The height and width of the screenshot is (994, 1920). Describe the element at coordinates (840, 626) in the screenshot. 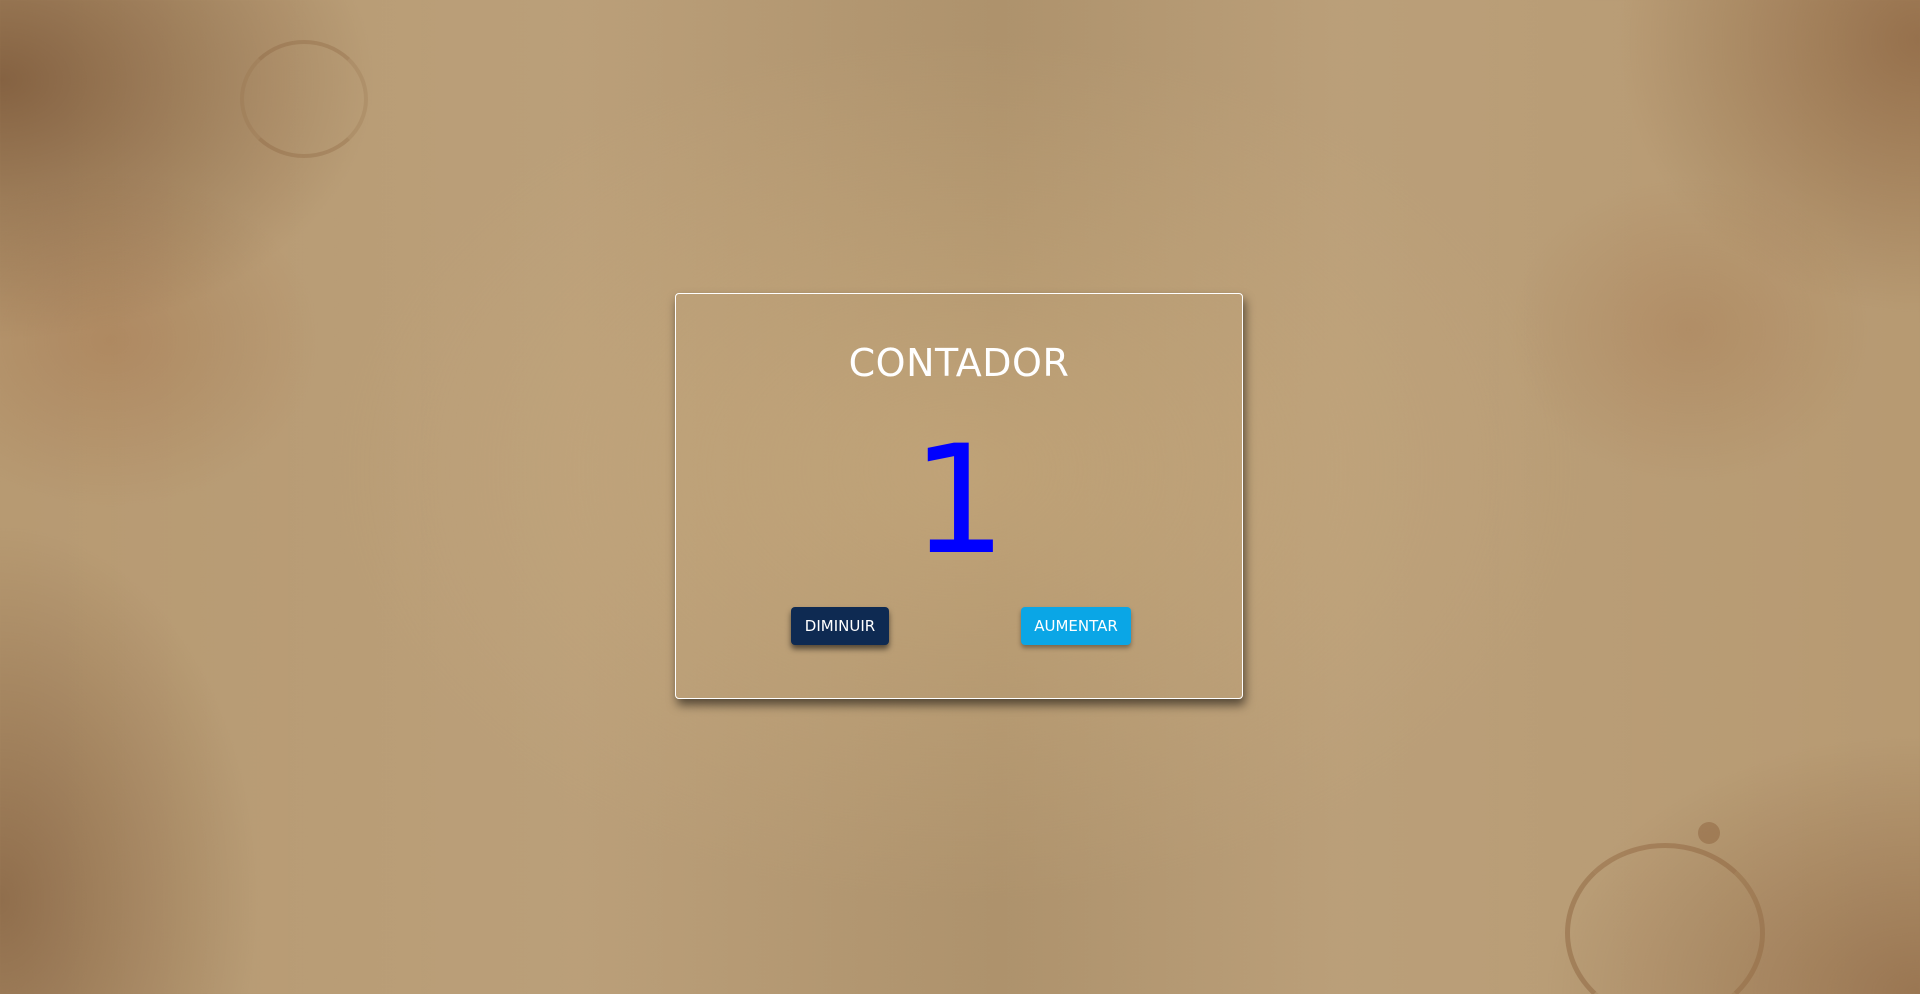

I see `decrease-button: DIMINUIR` at that location.